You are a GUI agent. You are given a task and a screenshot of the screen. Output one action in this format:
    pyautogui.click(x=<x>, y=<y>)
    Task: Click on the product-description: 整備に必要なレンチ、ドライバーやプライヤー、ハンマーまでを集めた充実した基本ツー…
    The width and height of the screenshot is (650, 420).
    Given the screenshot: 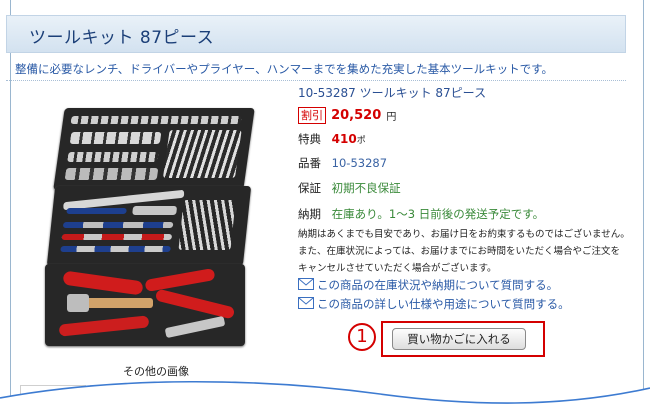 What is the action you would take?
    pyautogui.click(x=284, y=69)
    